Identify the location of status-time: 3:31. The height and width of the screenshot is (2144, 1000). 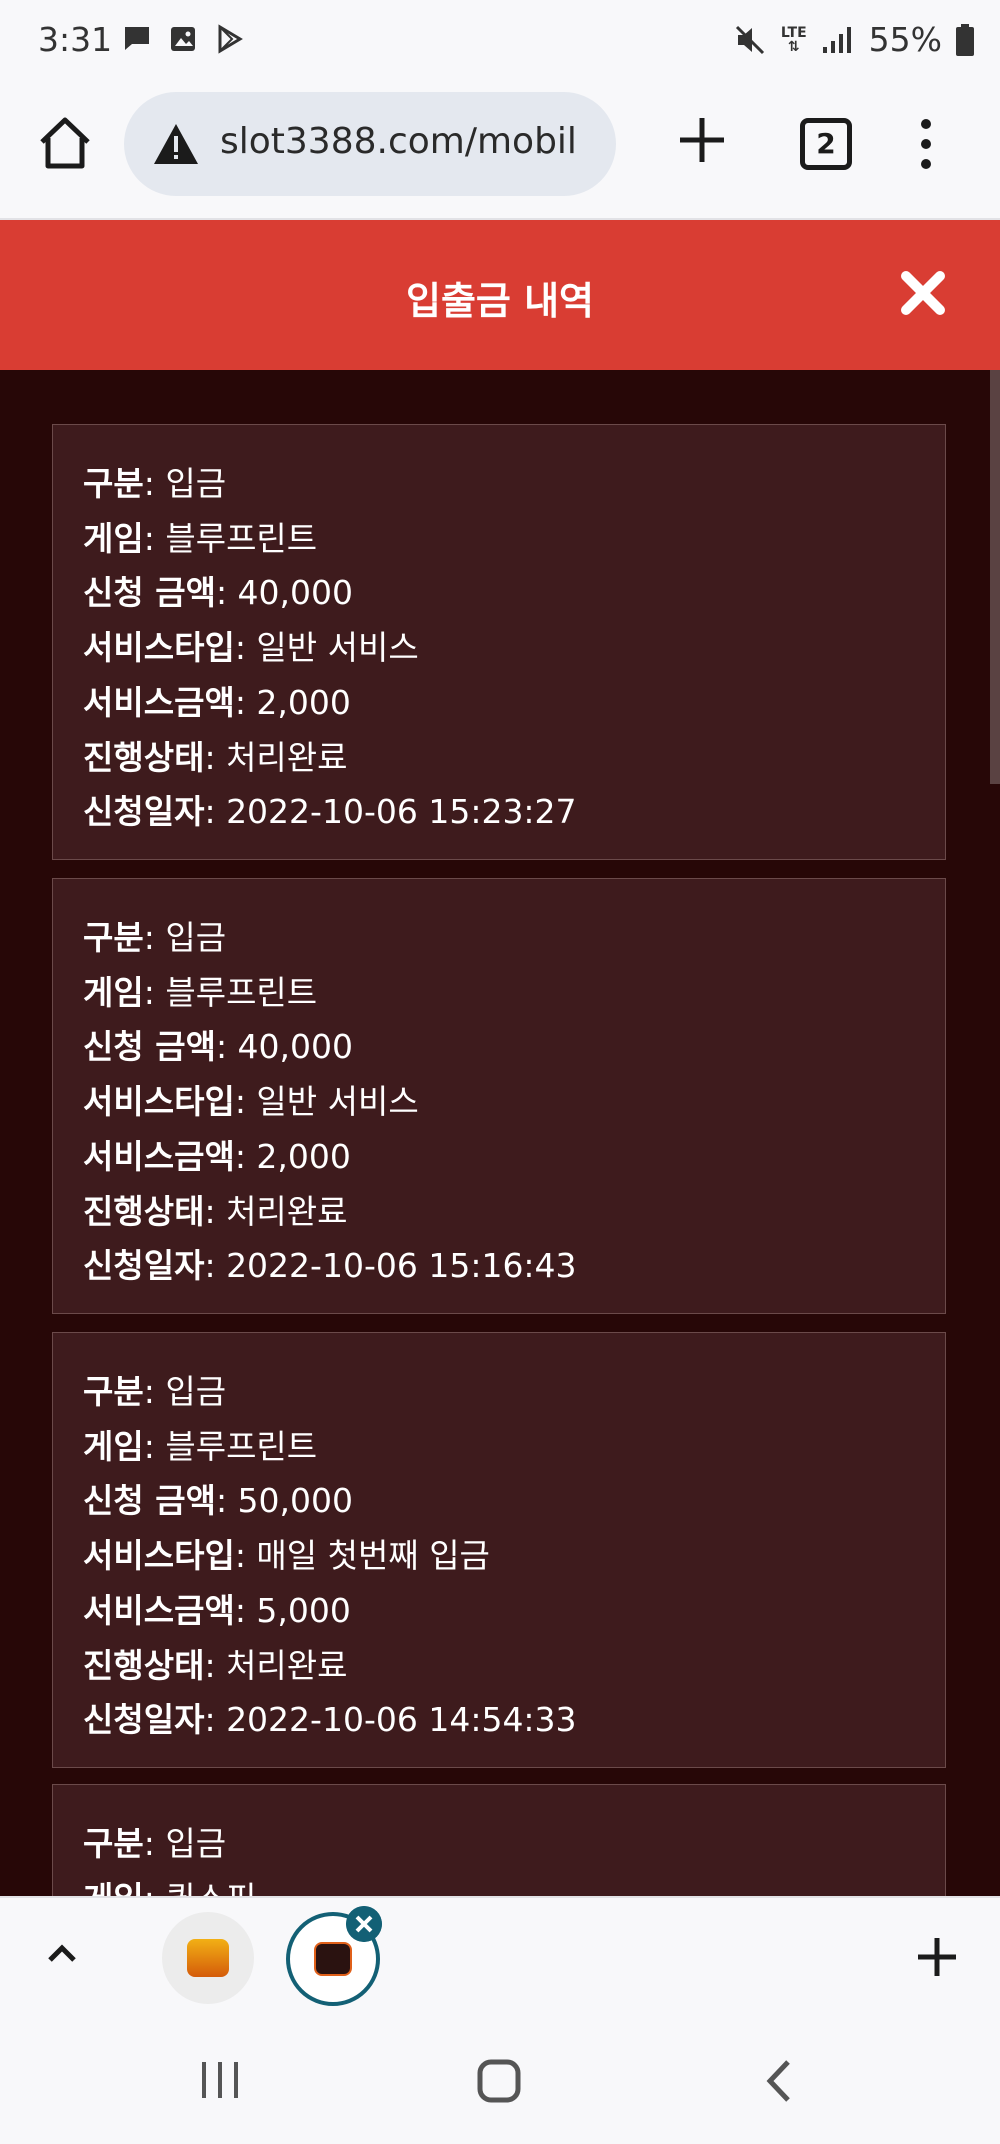
(75, 39).